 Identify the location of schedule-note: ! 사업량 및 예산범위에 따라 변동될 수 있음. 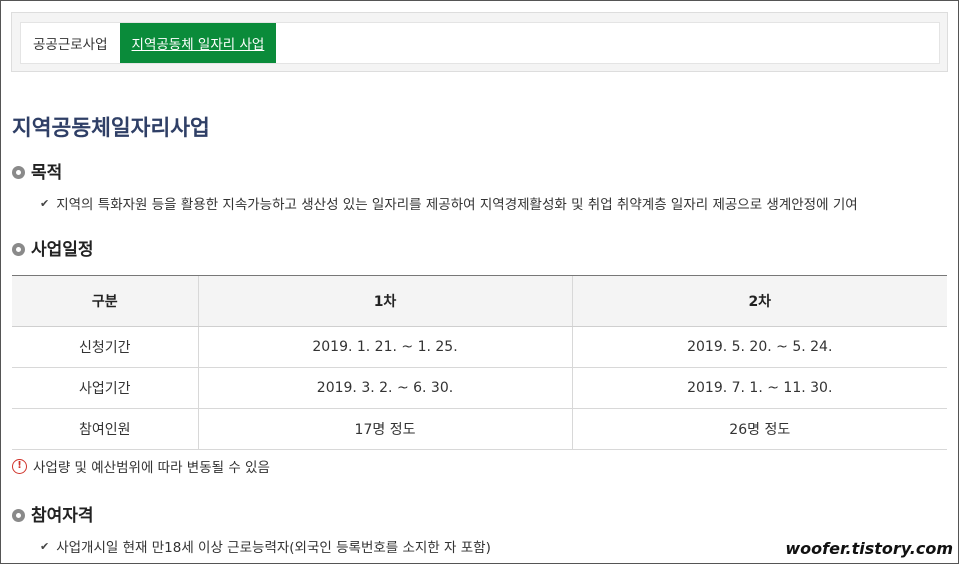
(141, 466).